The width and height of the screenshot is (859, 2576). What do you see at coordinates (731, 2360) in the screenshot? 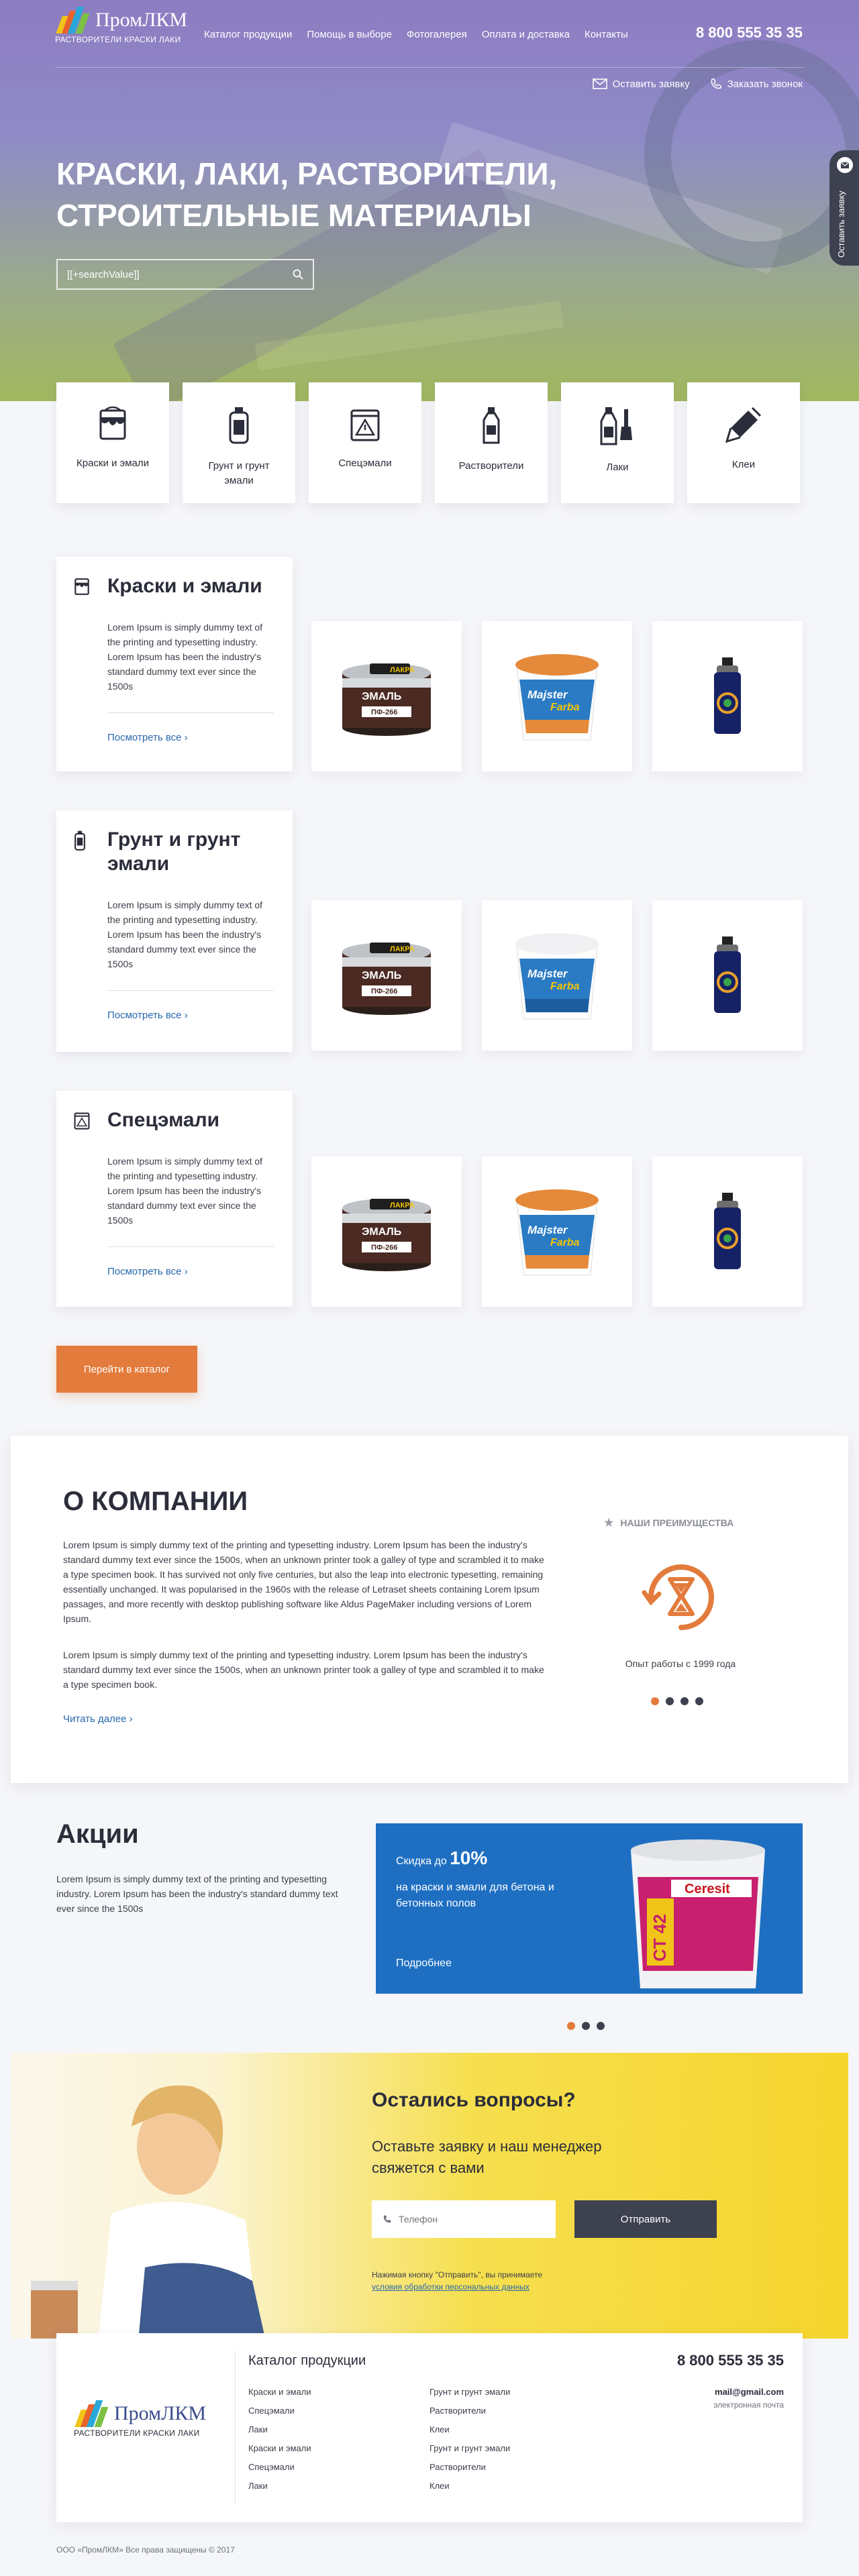
I see `footer-phone: 8 800 555 35 35` at bounding box center [731, 2360].